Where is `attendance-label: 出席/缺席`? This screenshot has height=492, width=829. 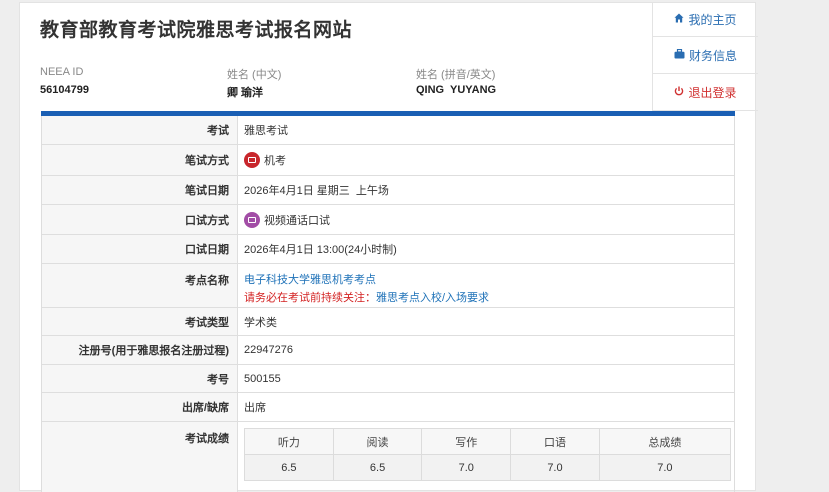
attendance-label: 出席/缺席 is located at coordinates (140, 407).